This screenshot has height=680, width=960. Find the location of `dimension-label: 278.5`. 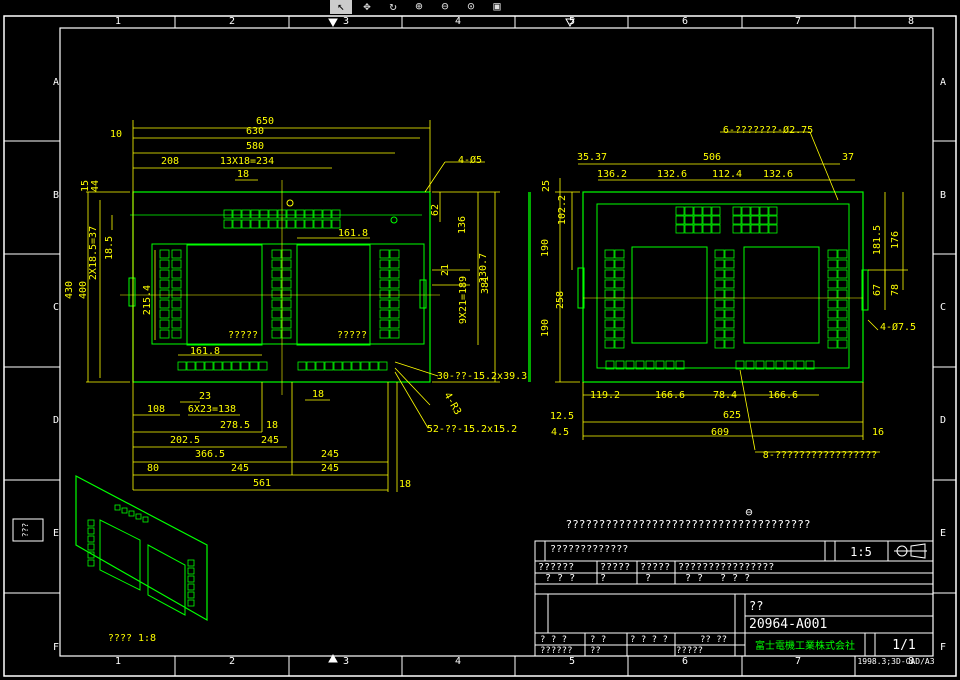

dimension-label: 278.5 is located at coordinates (235, 425).